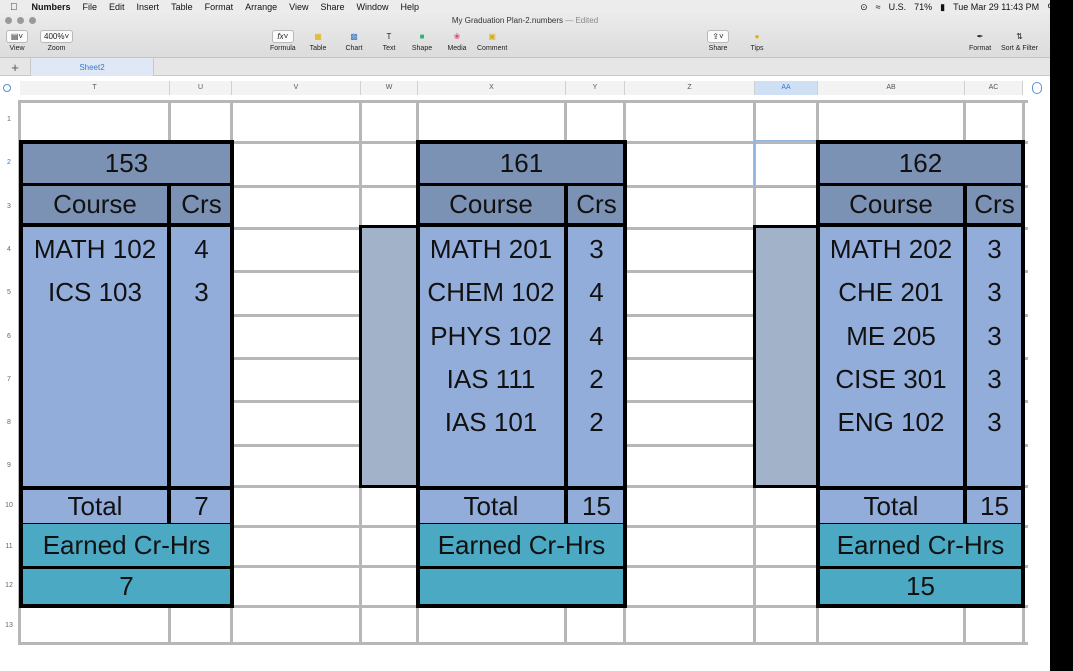 This screenshot has height=671, width=1073. What do you see at coordinates (891, 336) in the screenshot?
I see `course-name: ME 205` at bounding box center [891, 336].